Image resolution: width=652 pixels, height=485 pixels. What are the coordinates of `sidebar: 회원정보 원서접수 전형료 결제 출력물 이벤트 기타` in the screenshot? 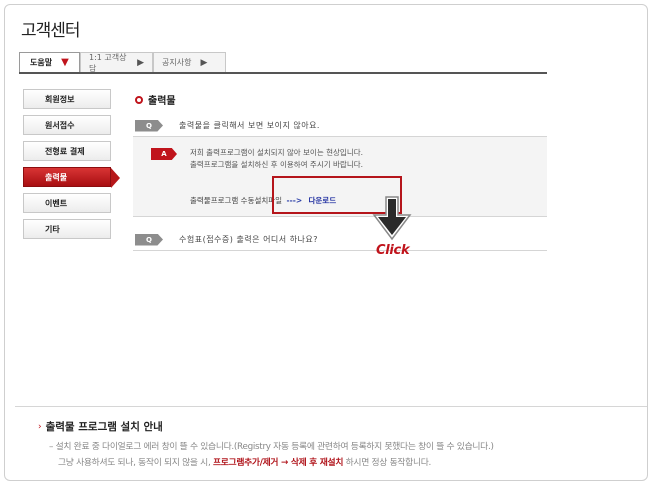 It's located at (71, 167).